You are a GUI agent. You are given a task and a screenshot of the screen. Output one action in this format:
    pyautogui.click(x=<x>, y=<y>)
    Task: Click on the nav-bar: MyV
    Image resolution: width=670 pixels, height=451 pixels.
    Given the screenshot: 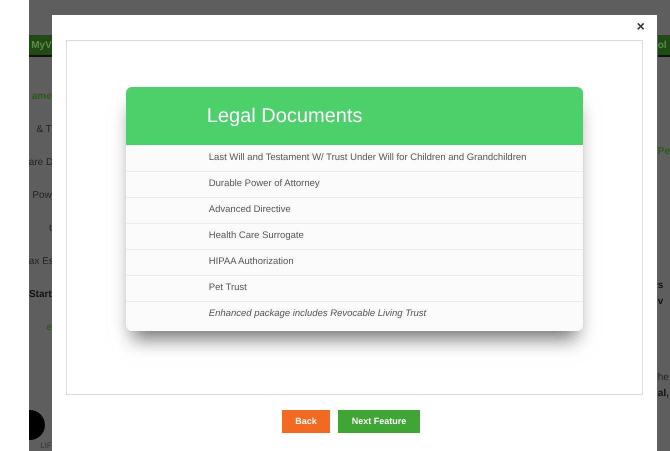 What is the action you would take?
    pyautogui.click(x=40, y=46)
    